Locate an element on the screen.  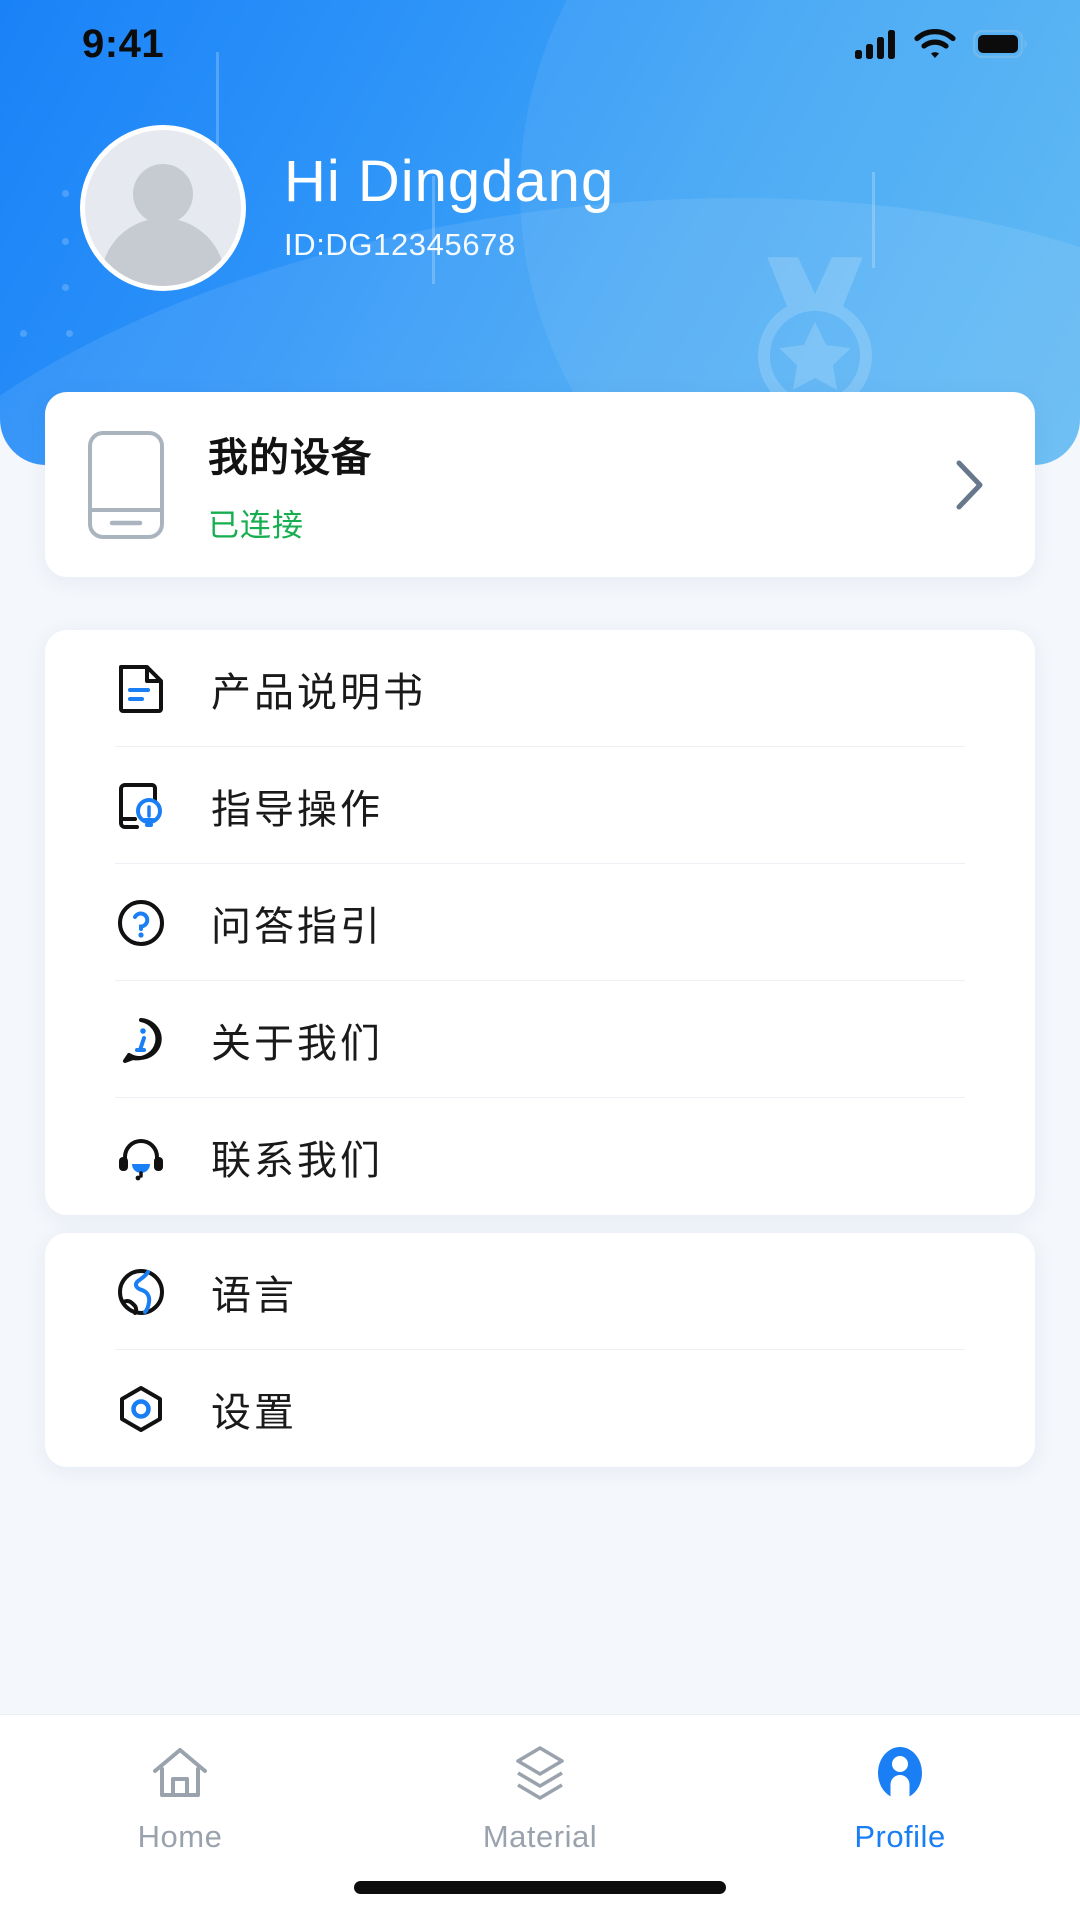
menu-label: 设置 is located at coordinates (254, 1412).